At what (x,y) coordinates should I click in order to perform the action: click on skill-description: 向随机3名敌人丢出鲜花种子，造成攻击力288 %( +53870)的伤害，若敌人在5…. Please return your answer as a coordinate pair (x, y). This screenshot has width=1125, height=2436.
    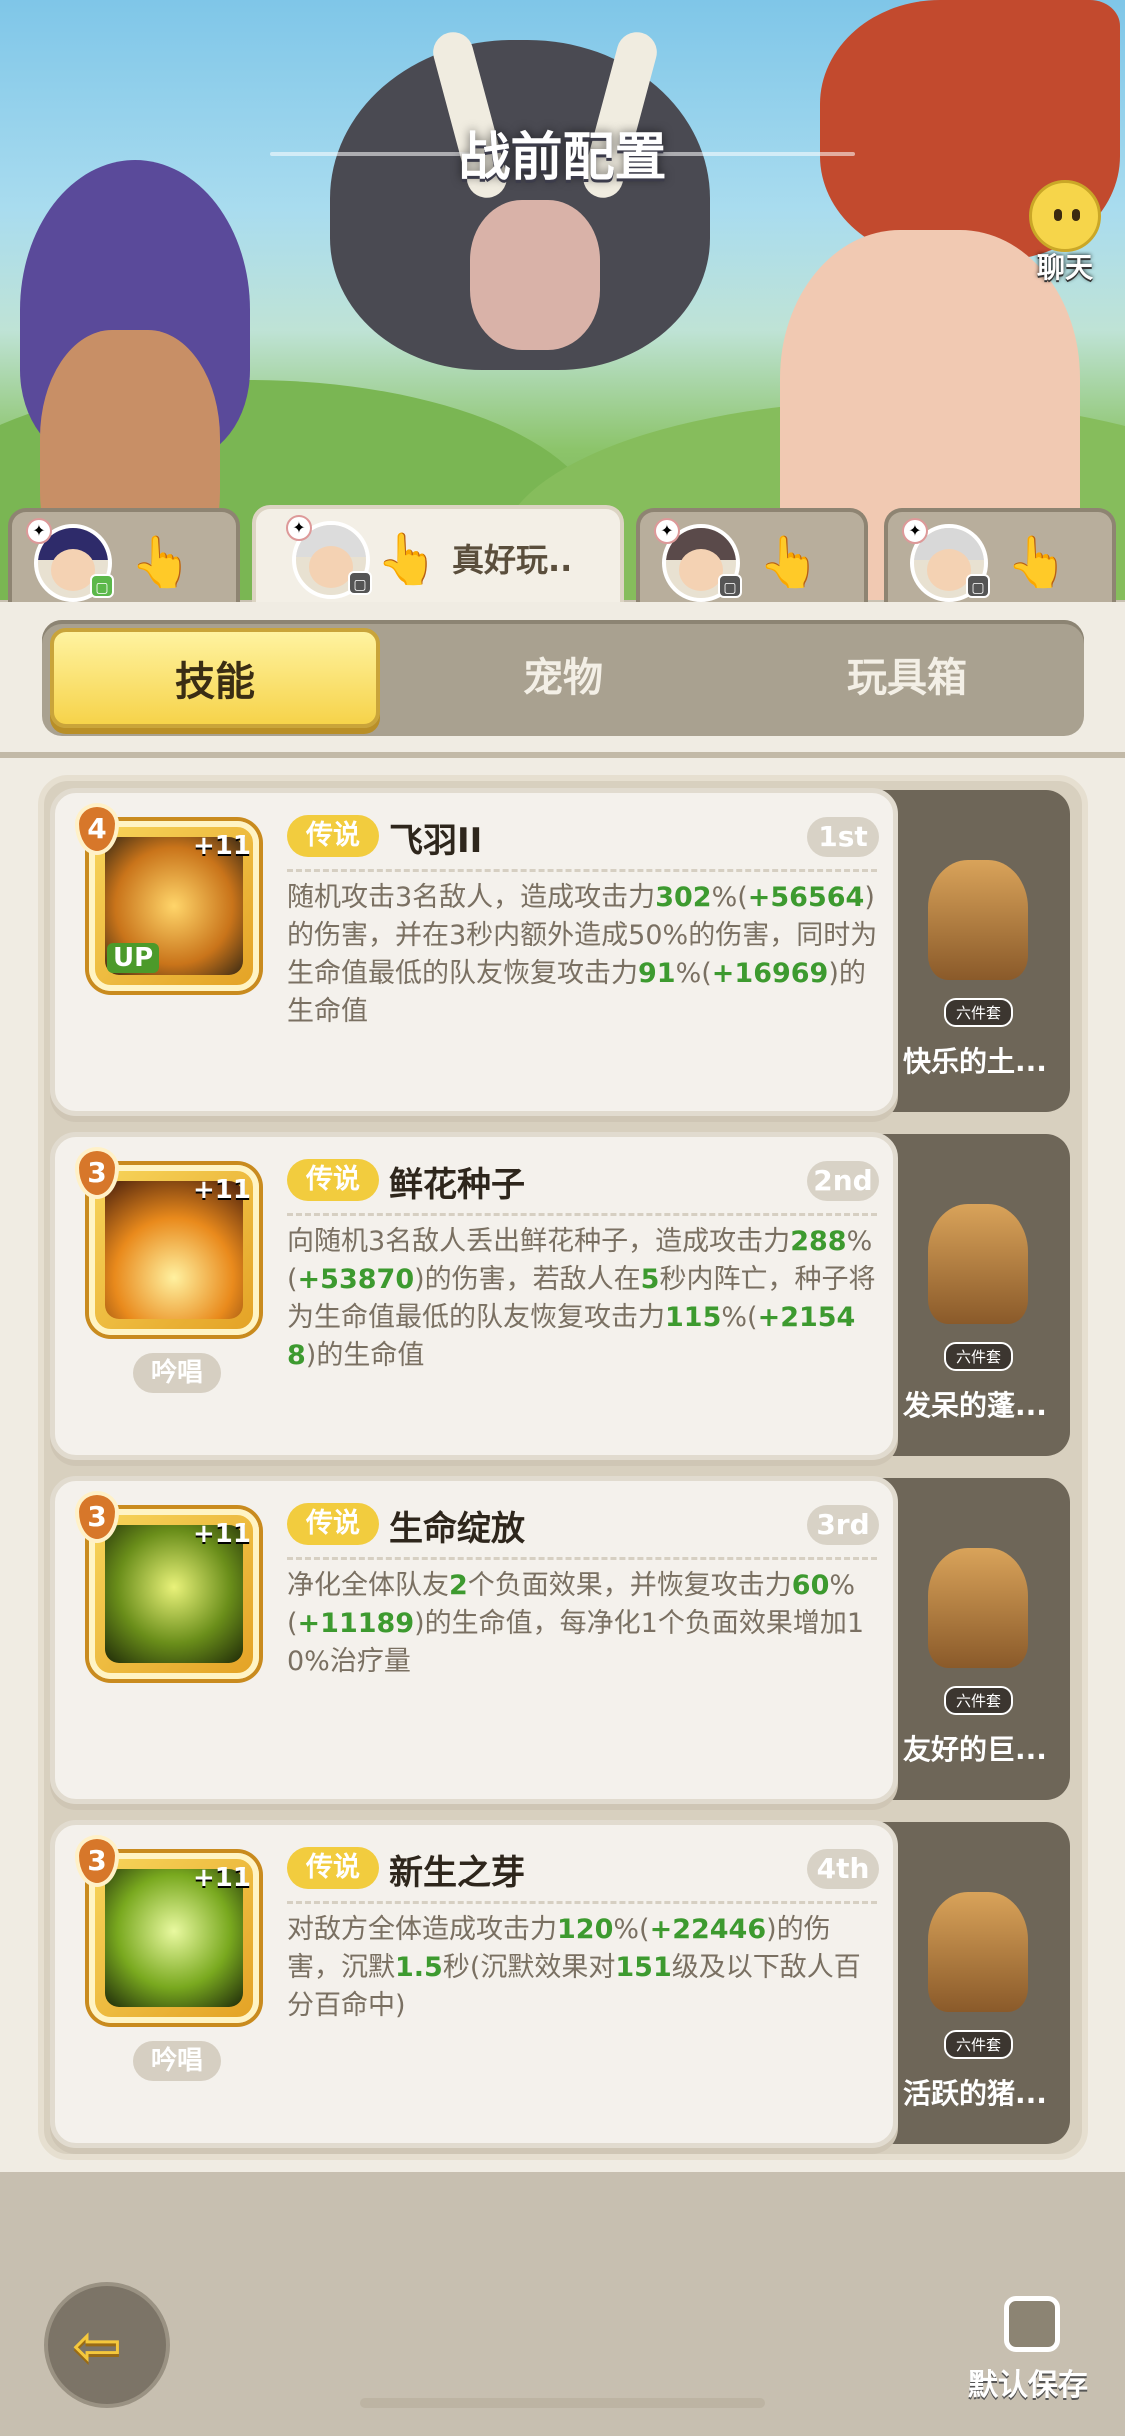
    Looking at the image, I should click on (584, 1299).